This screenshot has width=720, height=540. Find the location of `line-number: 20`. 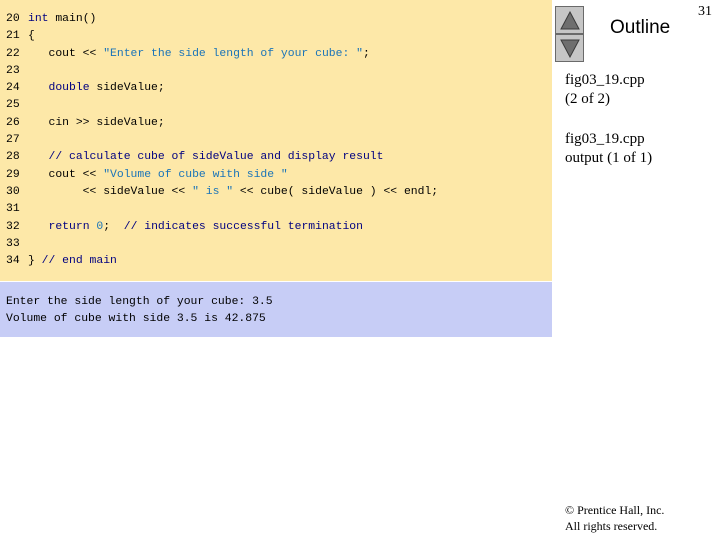

line-number: 20 is located at coordinates (13, 19).